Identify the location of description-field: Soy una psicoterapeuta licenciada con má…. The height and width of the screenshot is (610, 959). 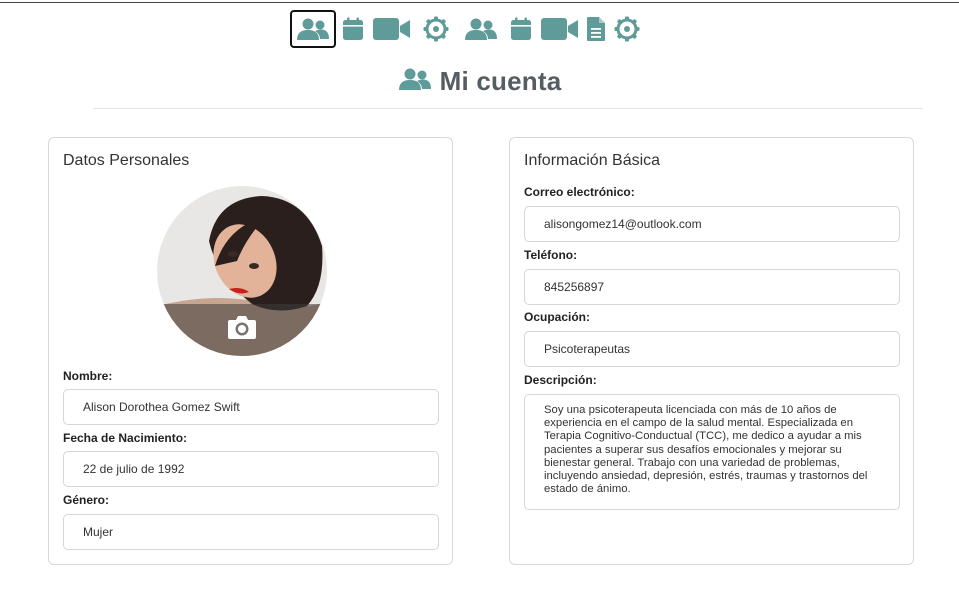
(712, 452).